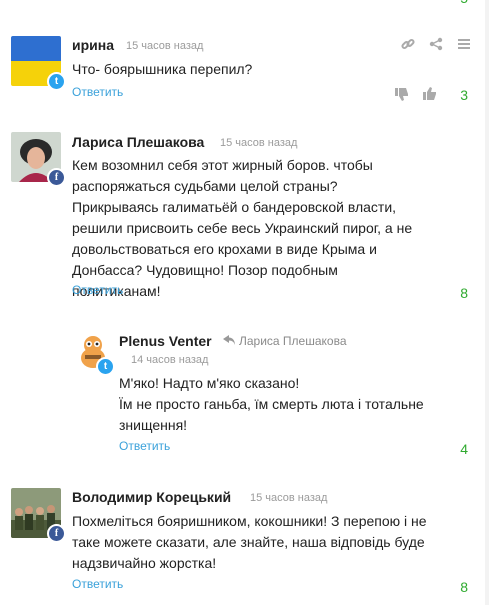 Image resolution: width=489 pixels, height=605 pixels. Describe the element at coordinates (293, 341) in the screenshot. I see `reply-to-author: Лариса Плешакова` at that location.